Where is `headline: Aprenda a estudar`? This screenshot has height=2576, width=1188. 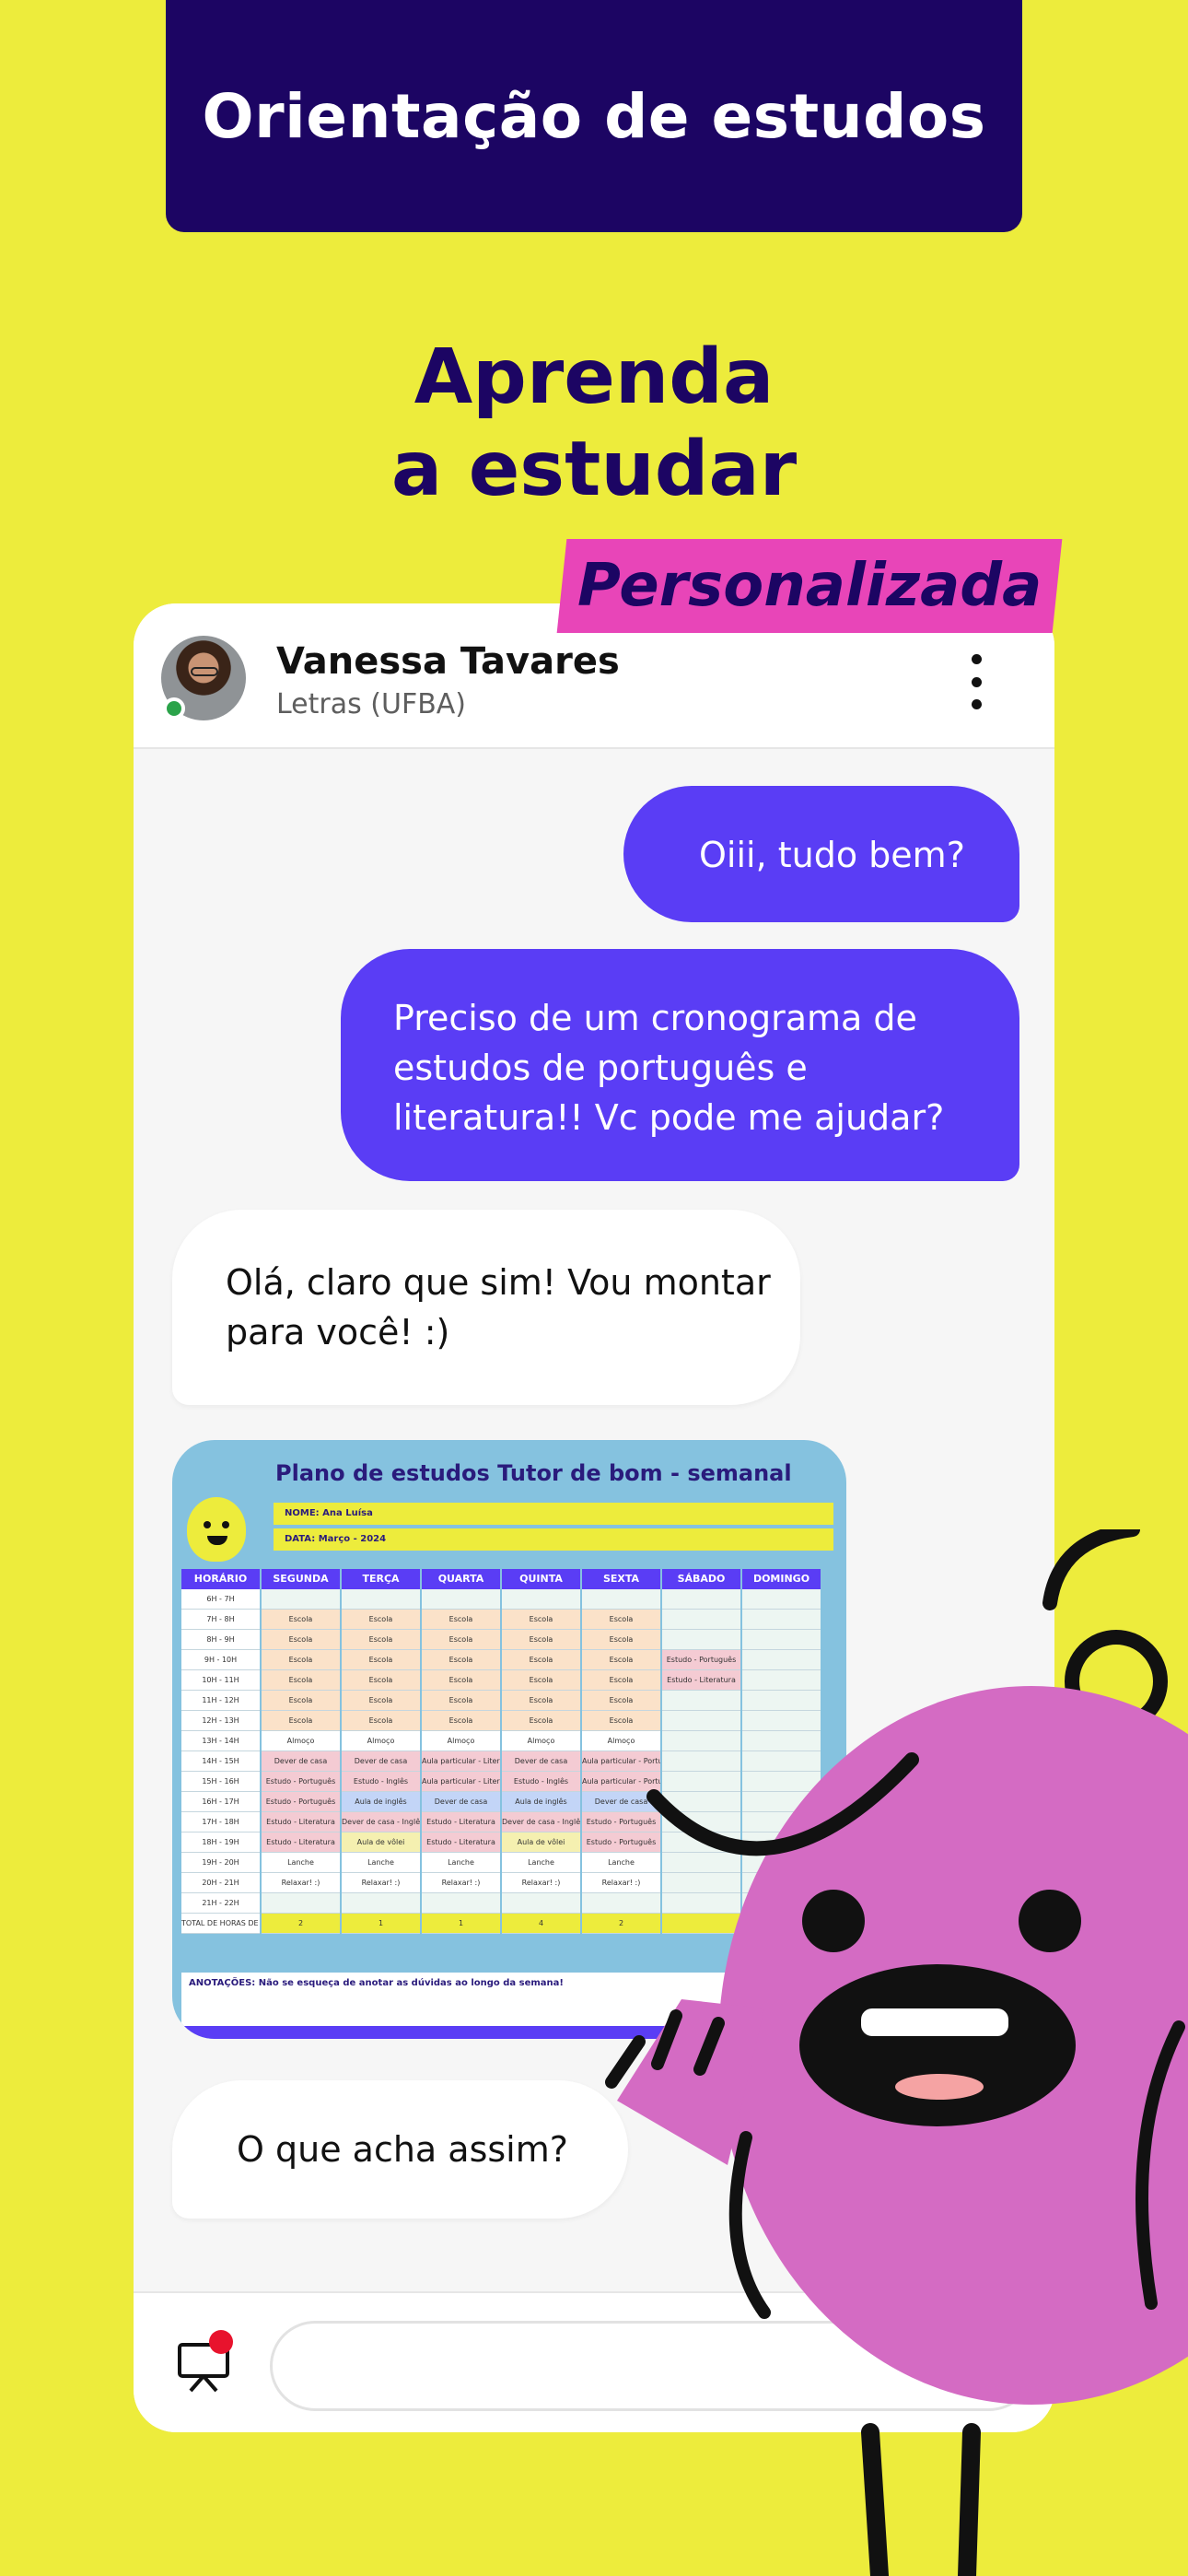
headline: Aprenda a estudar is located at coordinates (594, 424).